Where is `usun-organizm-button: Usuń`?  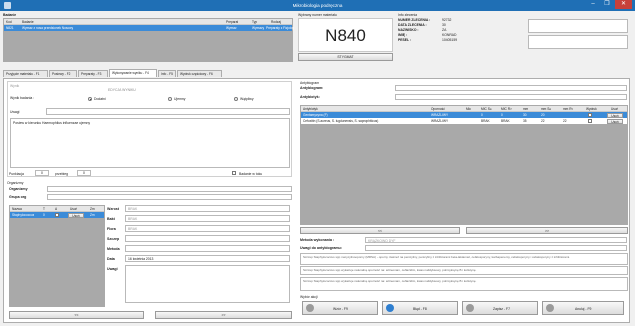
usun-organizm-button: Usuń is located at coordinates (76, 215).